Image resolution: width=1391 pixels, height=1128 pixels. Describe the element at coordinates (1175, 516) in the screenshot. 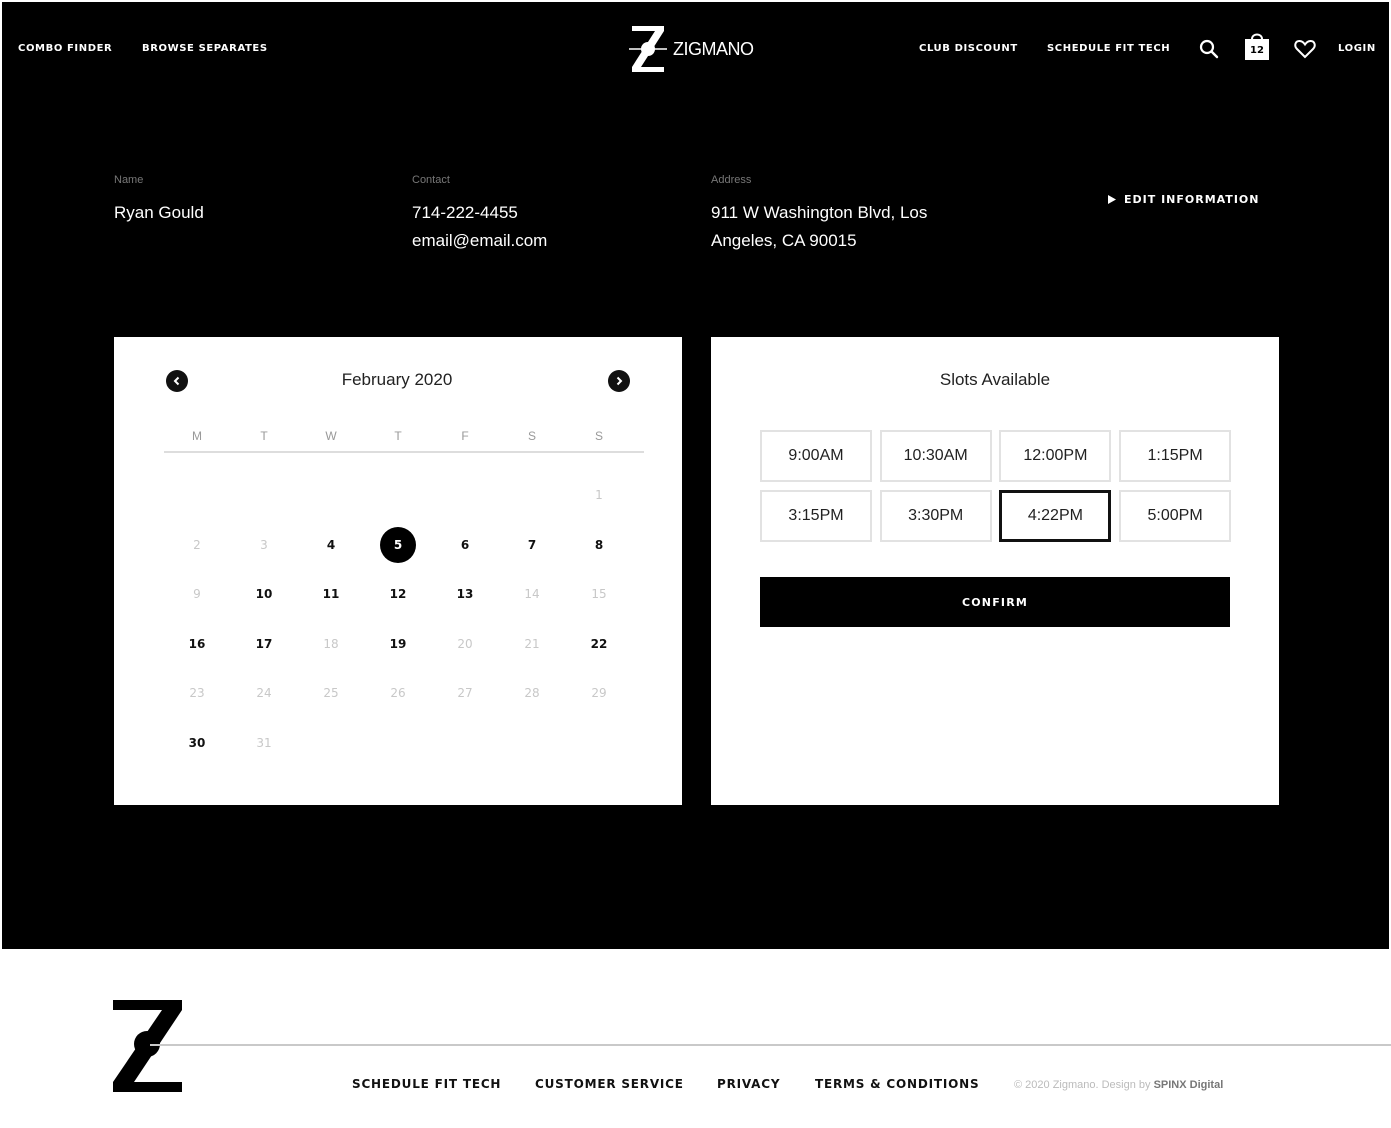

I see `time-slot: 5:00PM` at that location.